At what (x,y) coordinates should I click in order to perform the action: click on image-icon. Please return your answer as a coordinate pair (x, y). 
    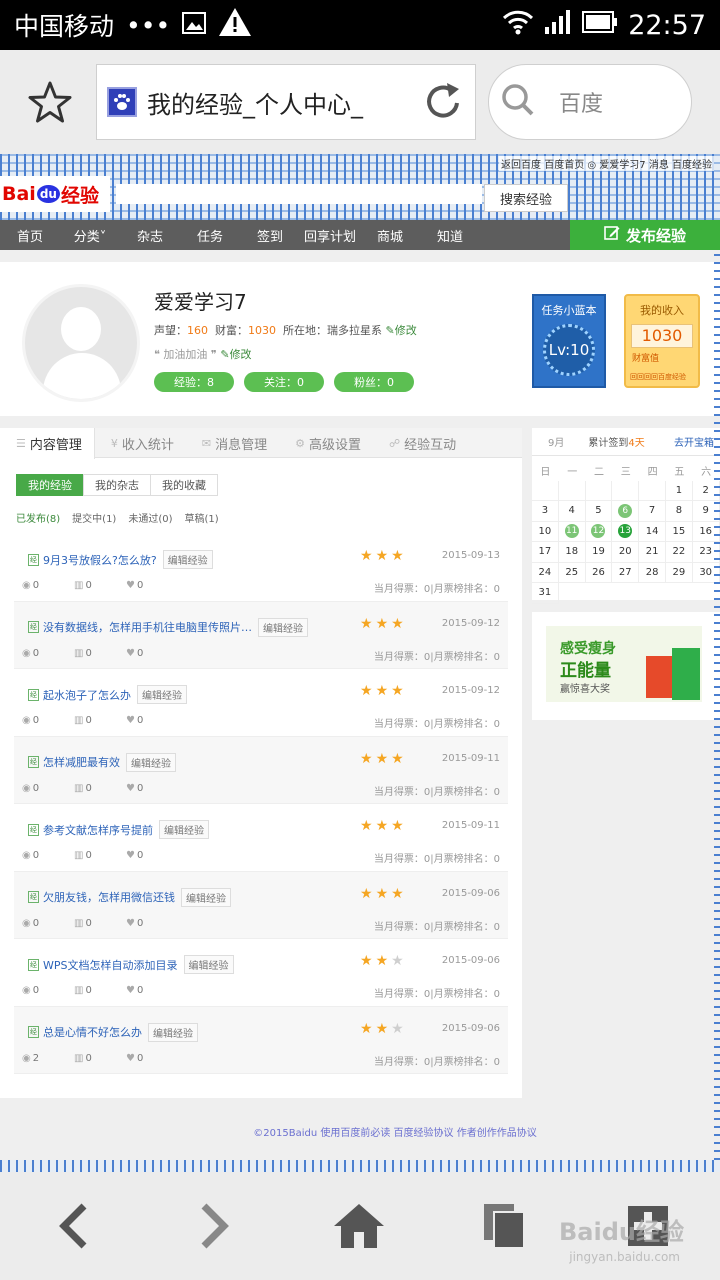
    Looking at the image, I should click on (194, 25).